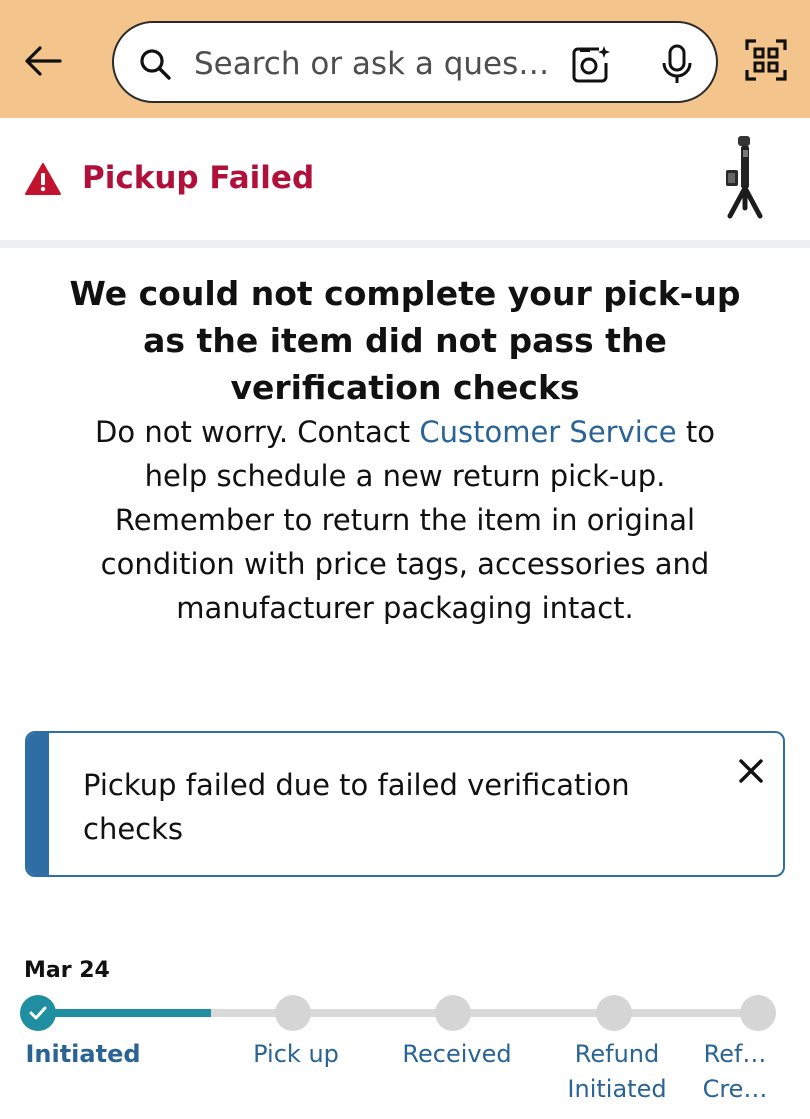  Describe the element at coordinates (766, 60) in the screenshot. I see `qr-scanner-icon` at that location.